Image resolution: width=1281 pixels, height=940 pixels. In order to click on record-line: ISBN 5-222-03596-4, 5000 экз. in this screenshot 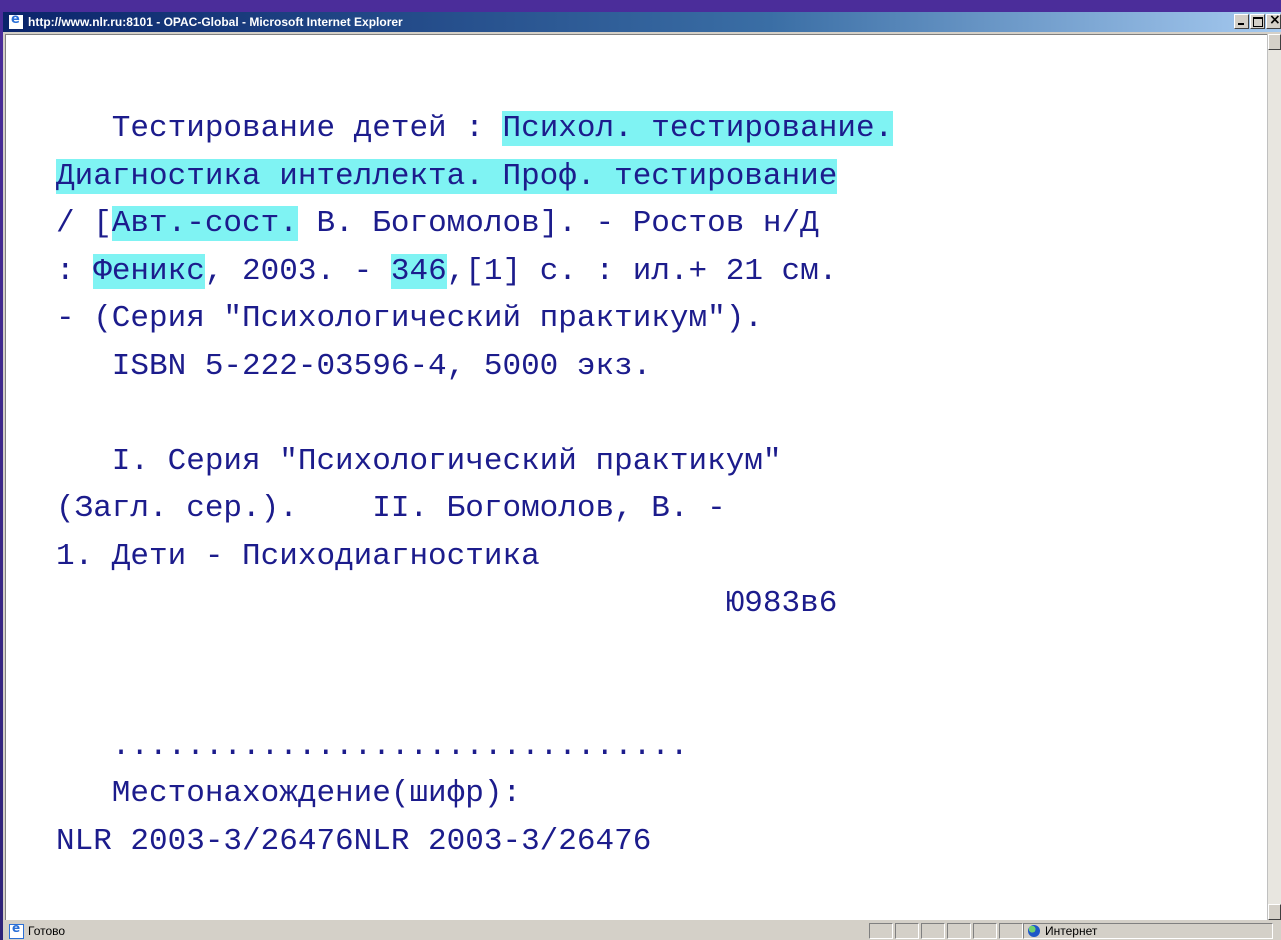, I will do `click(474, 367)`.